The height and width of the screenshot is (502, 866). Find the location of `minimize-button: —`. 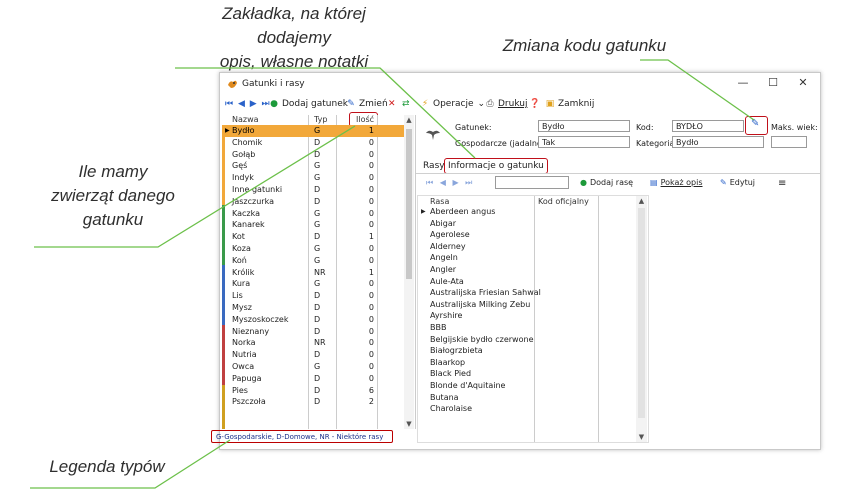

minimize-button: — is located at coordinates (743, 84).